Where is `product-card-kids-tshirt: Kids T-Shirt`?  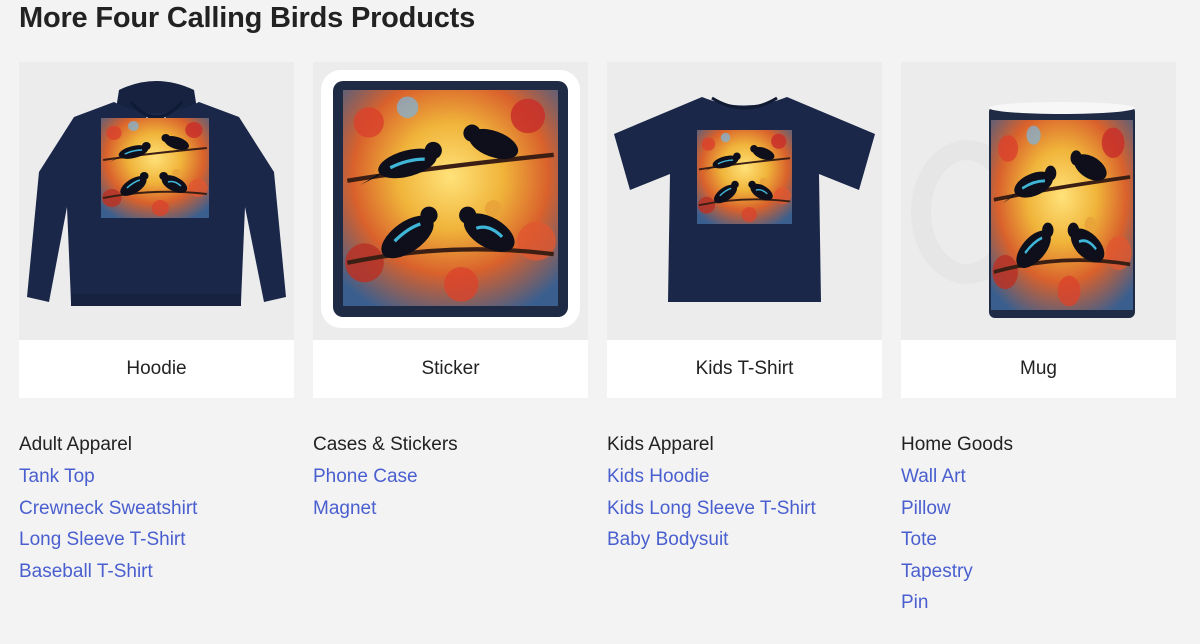 product-card-kids-tshirt: Kids T-Shirt is located at coordinates (744, 230).